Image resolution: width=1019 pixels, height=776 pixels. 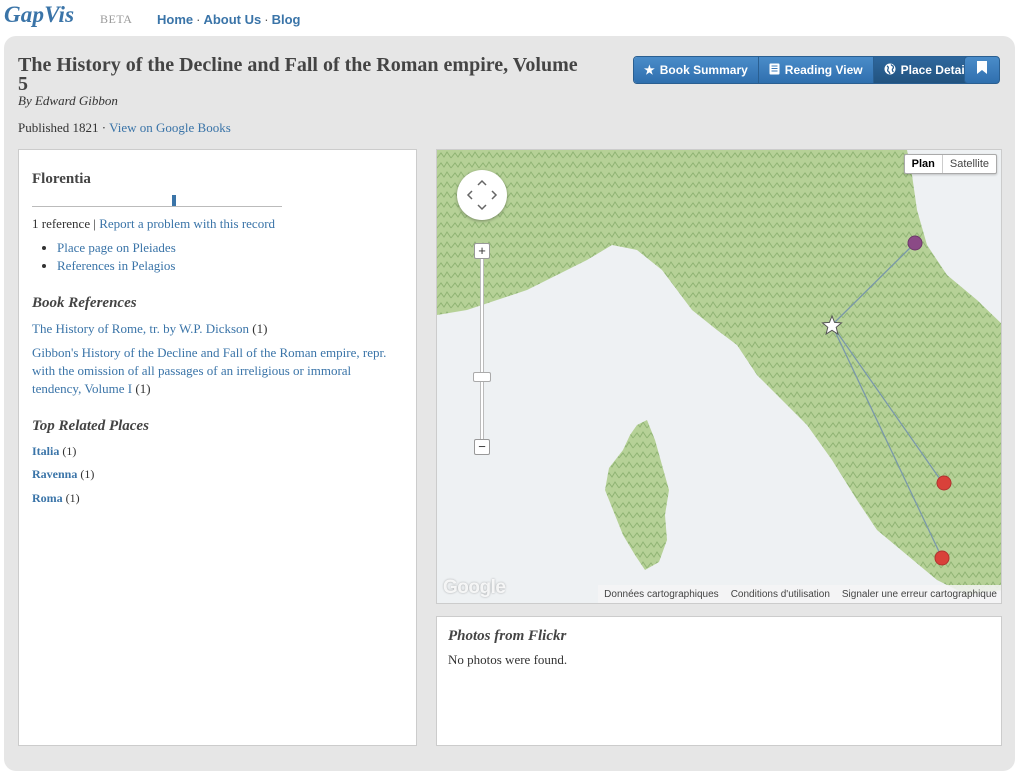 I want to click on book-summary-button: ★ Book Summary, so click(x=696, y=70).